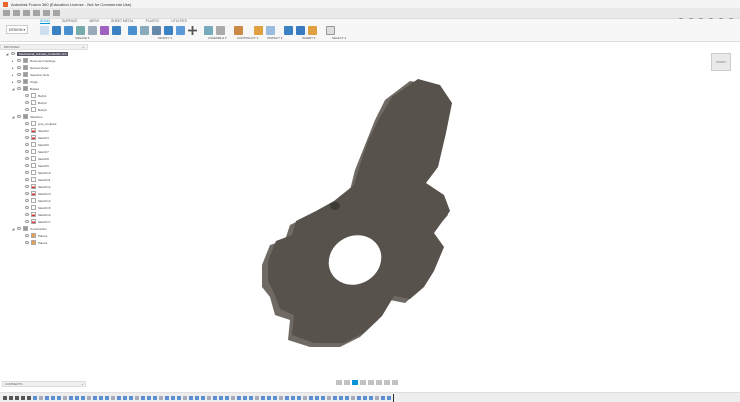  Describe the element at coordinates (116, 30) in the screenshot. I see `press-pull-icon` at that location.